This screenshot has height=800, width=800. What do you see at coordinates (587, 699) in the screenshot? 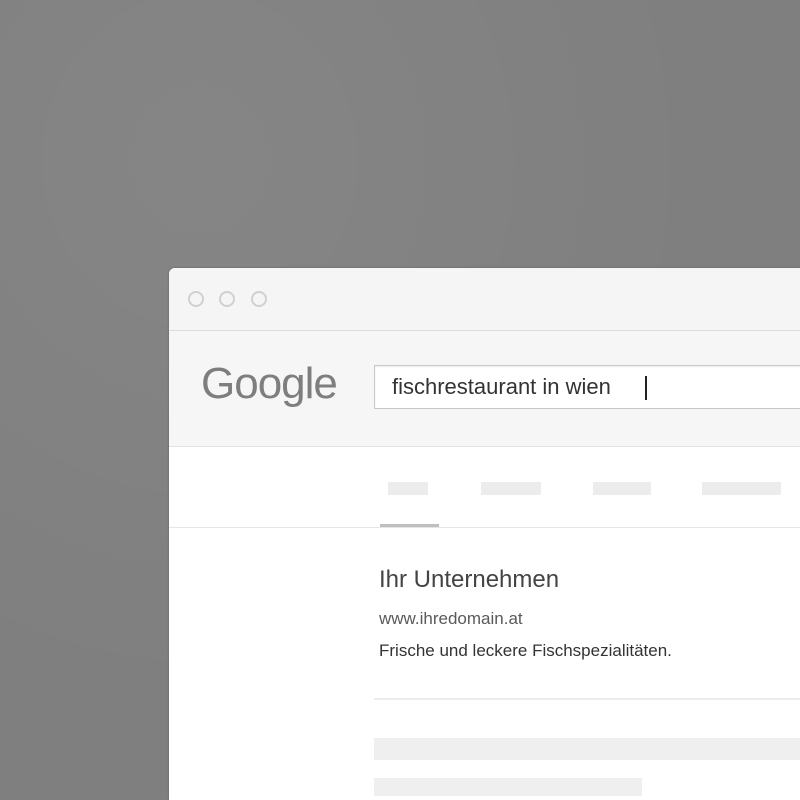
I see `result-divider` at bounding box center [587, 699].